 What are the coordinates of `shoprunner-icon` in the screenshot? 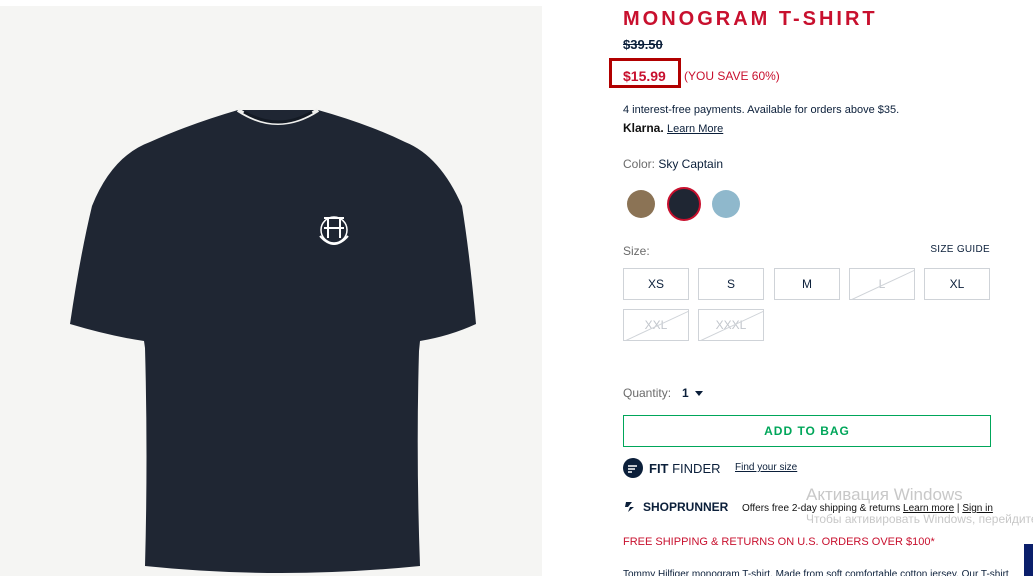 It's located at (629, 507).